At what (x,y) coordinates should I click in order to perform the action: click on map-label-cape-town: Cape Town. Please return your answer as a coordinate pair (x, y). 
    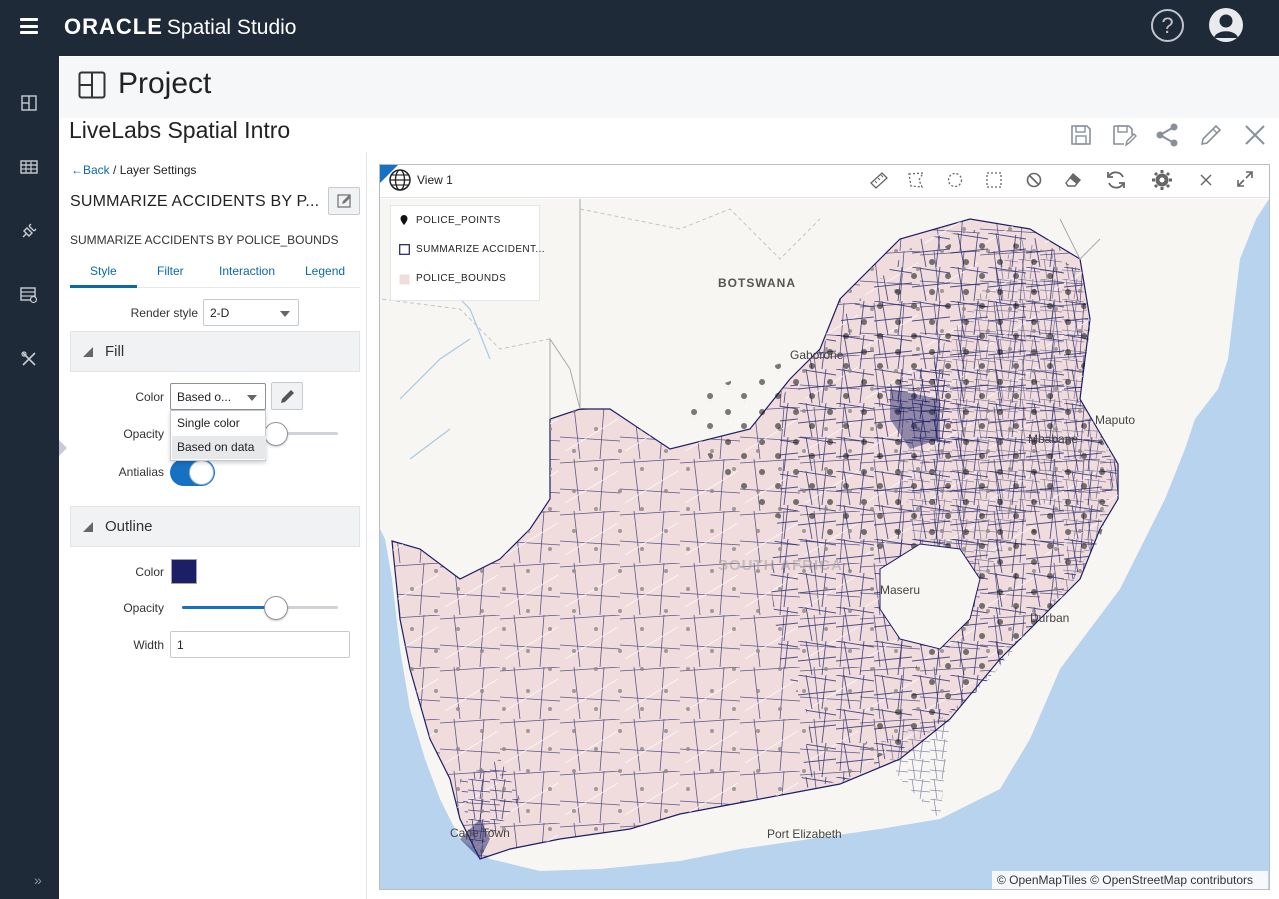
    Looking at the image, I should click on (480, 833).